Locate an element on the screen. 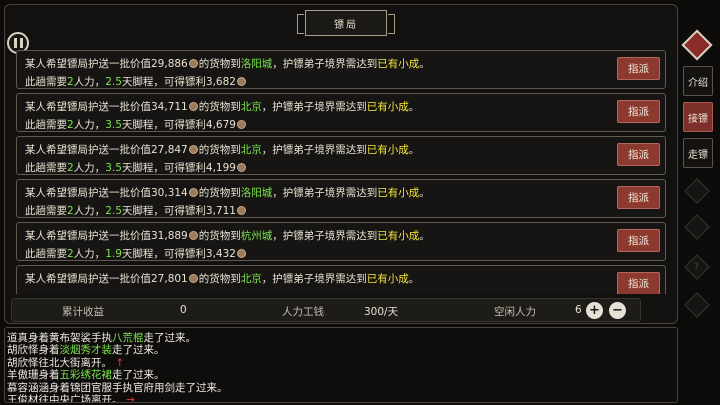 This screenshot has width=720, height=405. mission-description: 某人希望镖局护送一批价值34,711 的货物到北京，护镖弟子境界需达到已有小成。 is located at coordinates (222, 107).